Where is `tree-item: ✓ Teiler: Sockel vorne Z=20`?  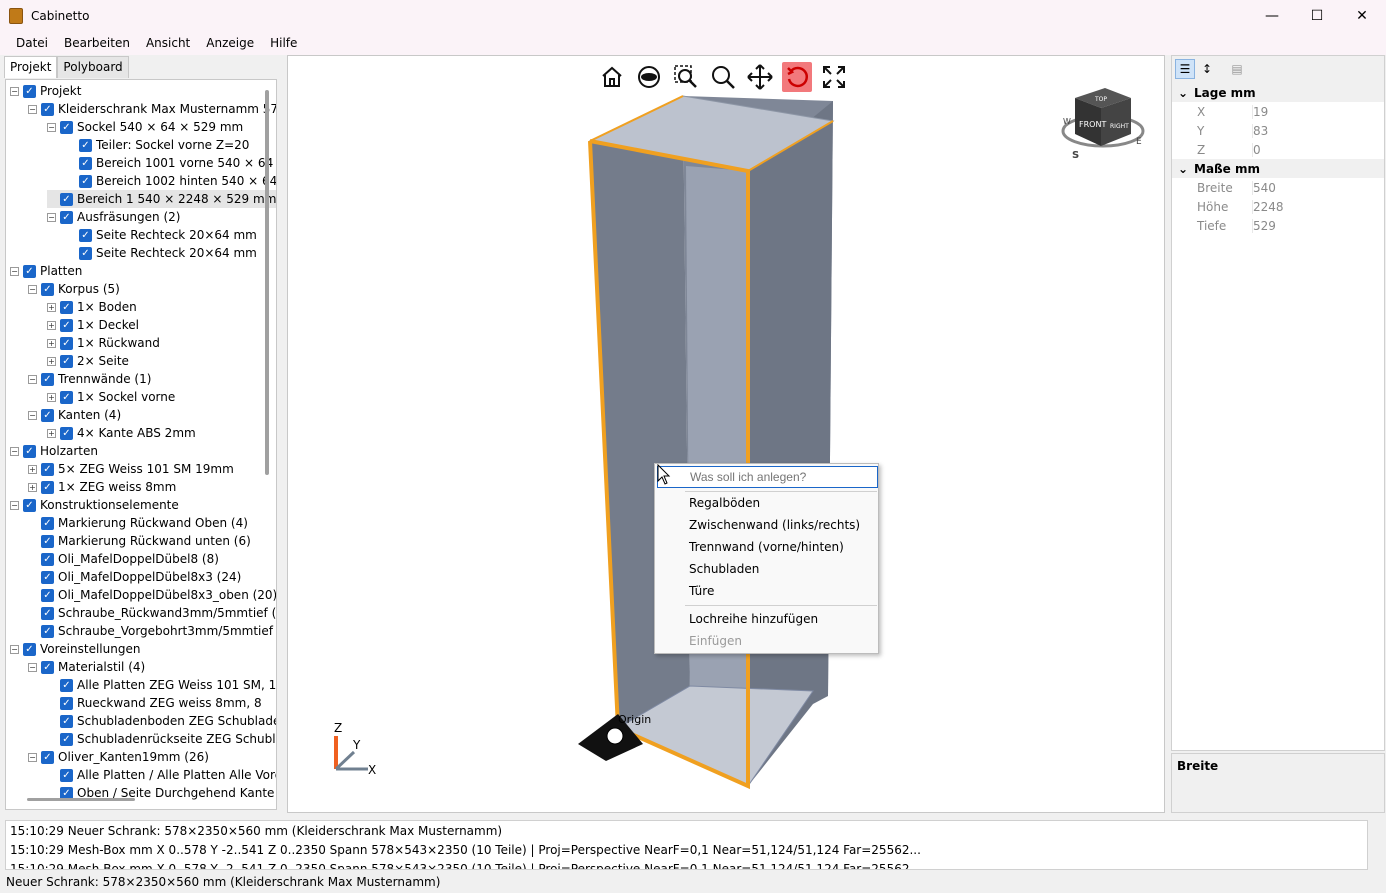 tree-item: ✓ Teiler: Sockel vorne Z=20 is located at coordinates (157, 145).